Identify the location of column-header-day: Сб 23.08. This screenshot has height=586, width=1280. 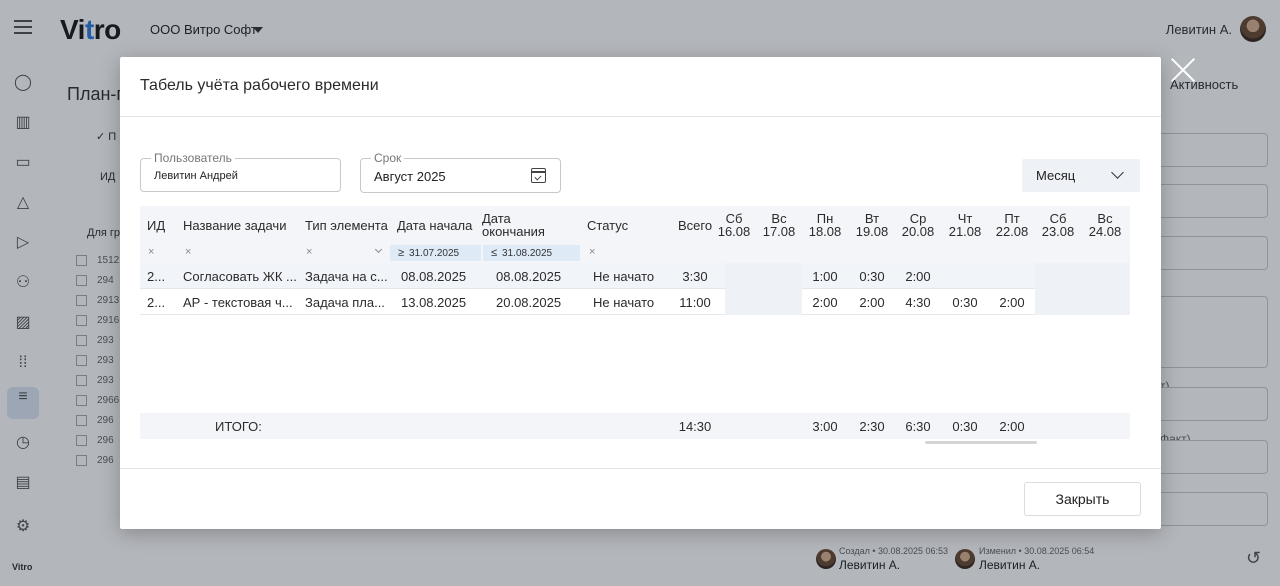
(1058, 225).